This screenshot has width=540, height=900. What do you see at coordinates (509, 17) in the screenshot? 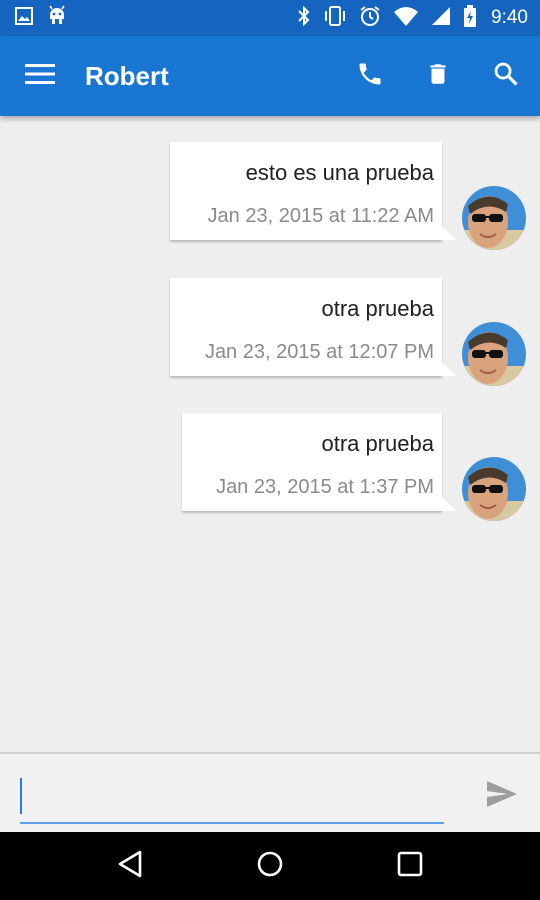
I see `status-time: 9:40` at bounding box center [509, 17].